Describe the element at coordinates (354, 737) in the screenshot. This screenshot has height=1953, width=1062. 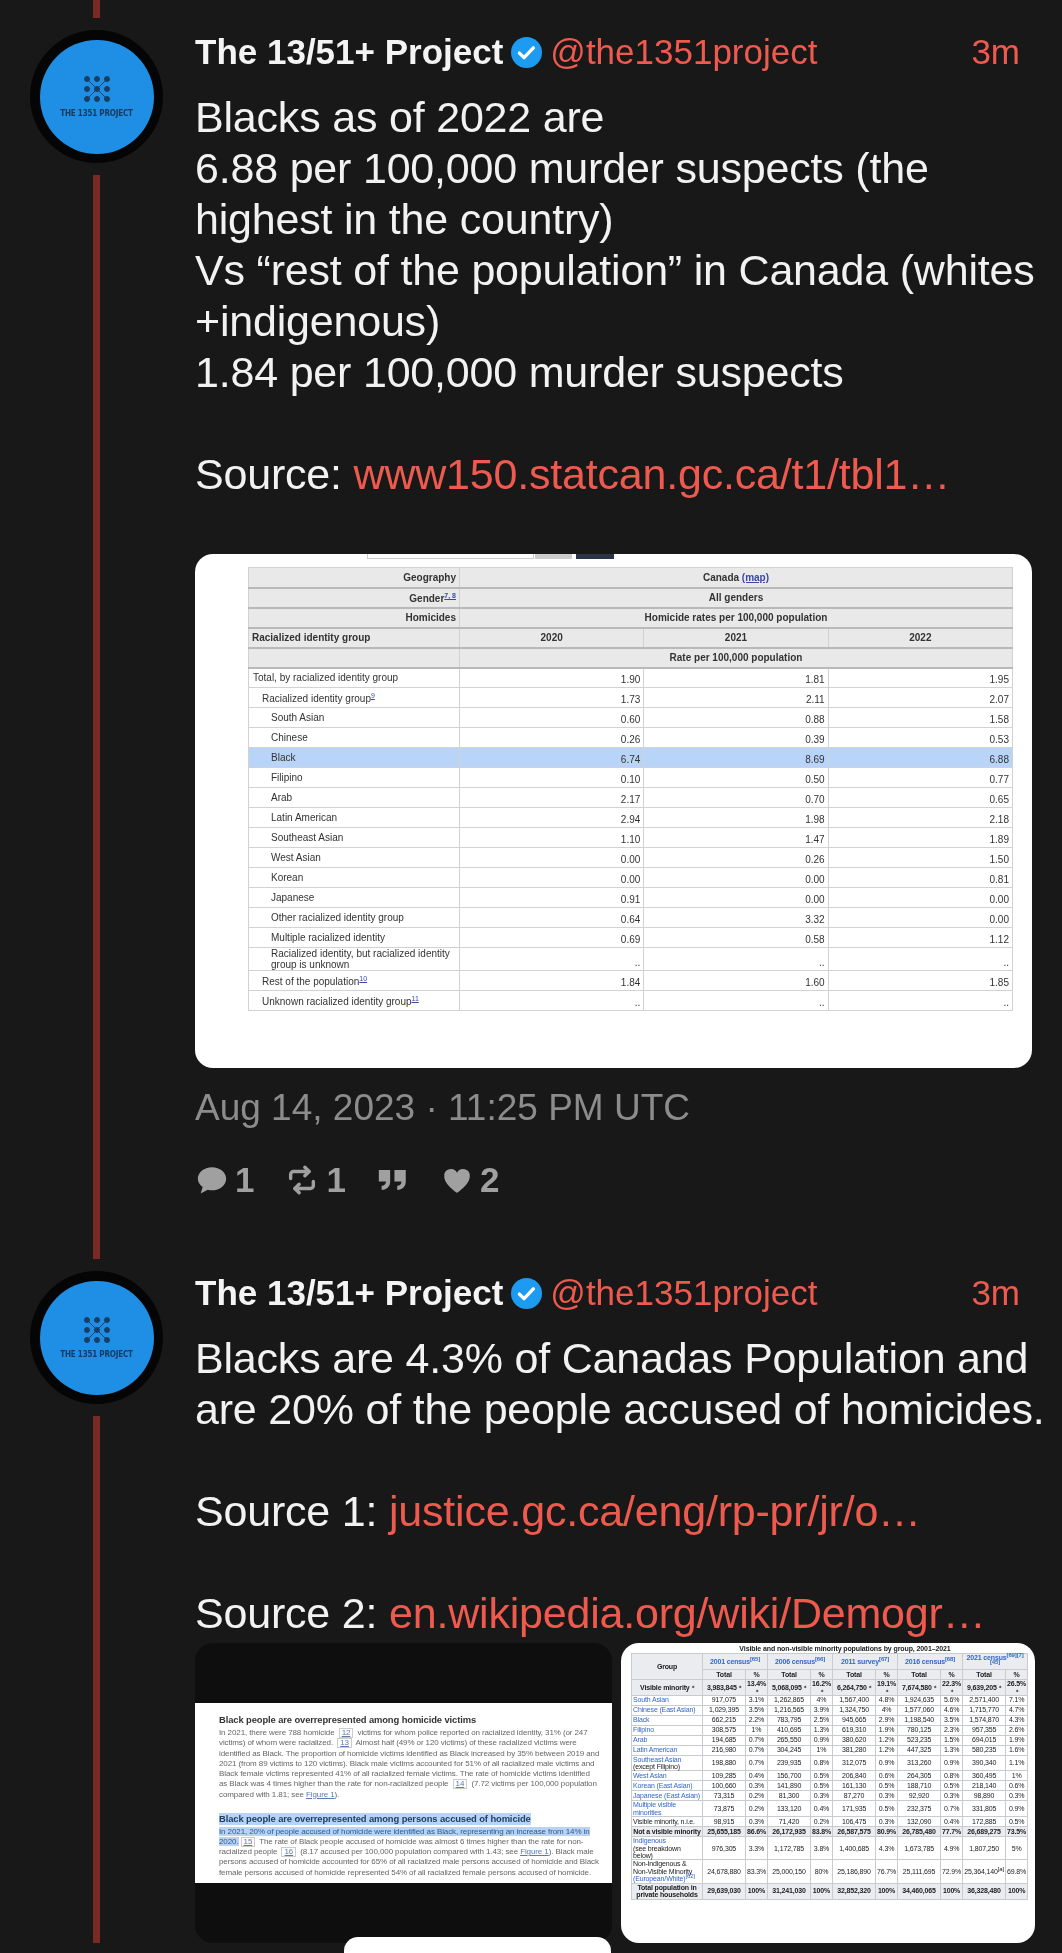
I see `row-label: Chinese` at that location.